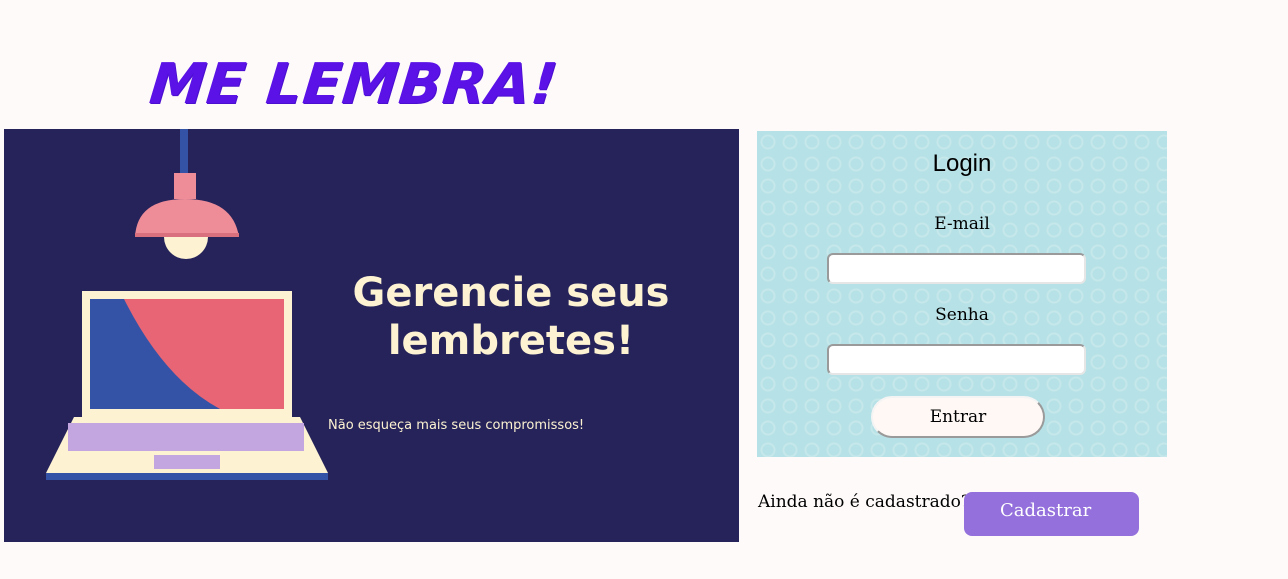 The image size is (1288, 579). I want to click on password-label: Senha, so click(962, 315).